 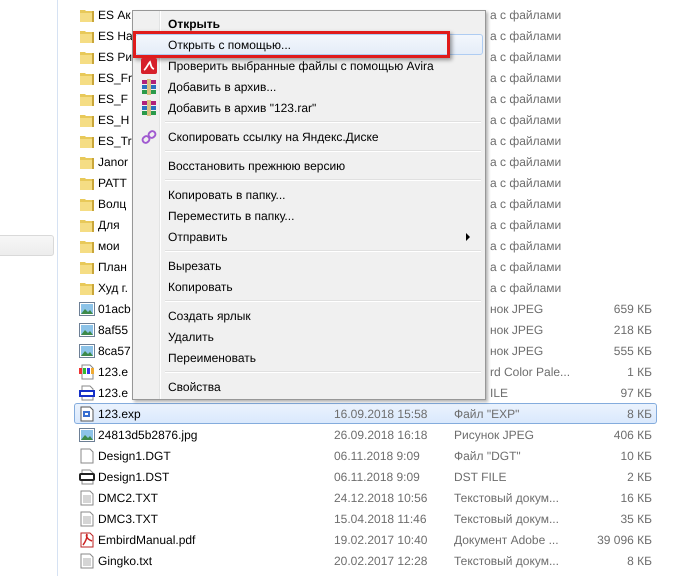 I want to click on file-size: 406 КБ, so click(x=633, y=435).